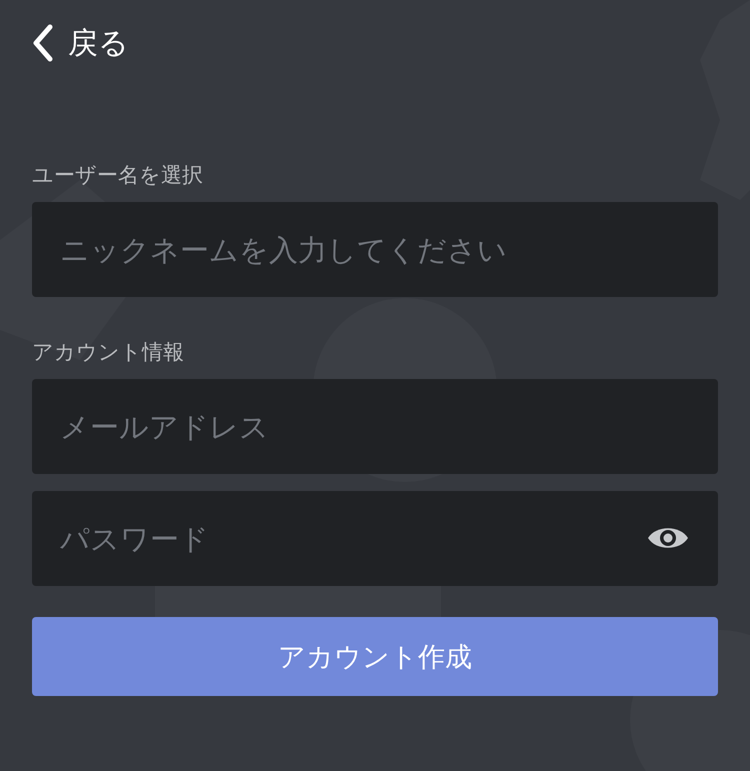 This screenshot has height=771, width=750. I want to click on section-label: アカウント情報, so click(108, 352).